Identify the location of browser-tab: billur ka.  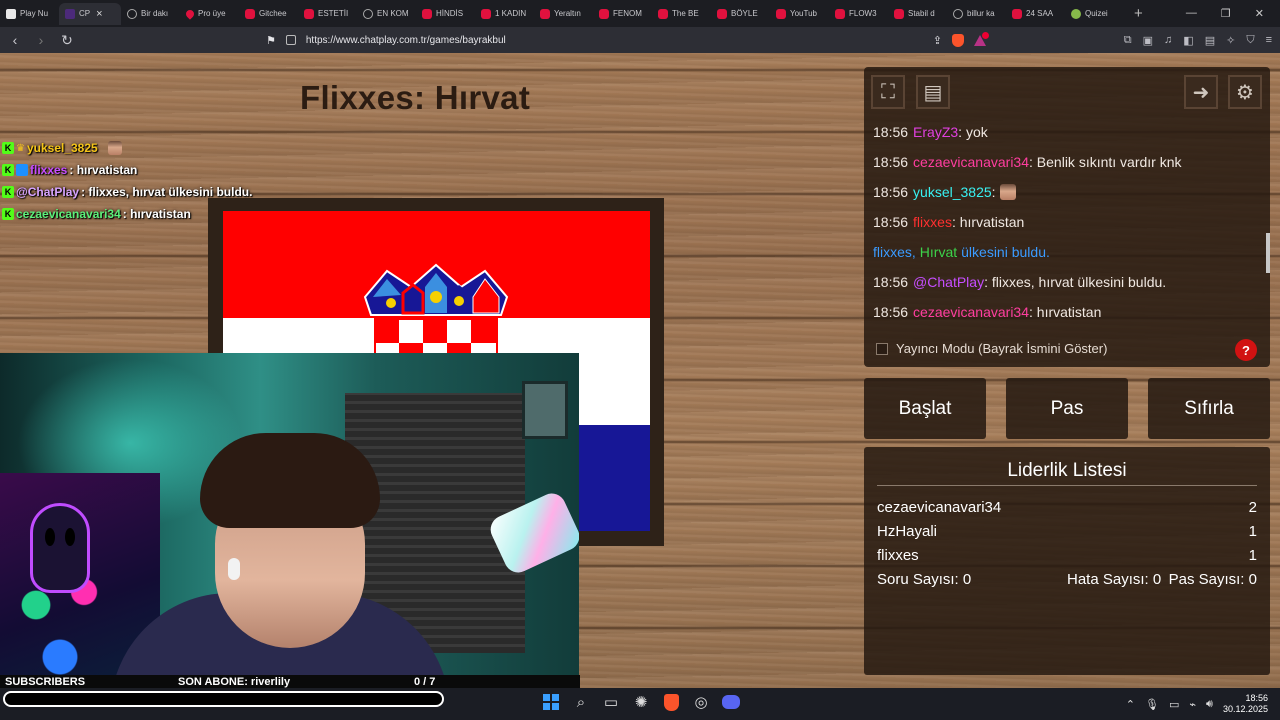
(976, 14).